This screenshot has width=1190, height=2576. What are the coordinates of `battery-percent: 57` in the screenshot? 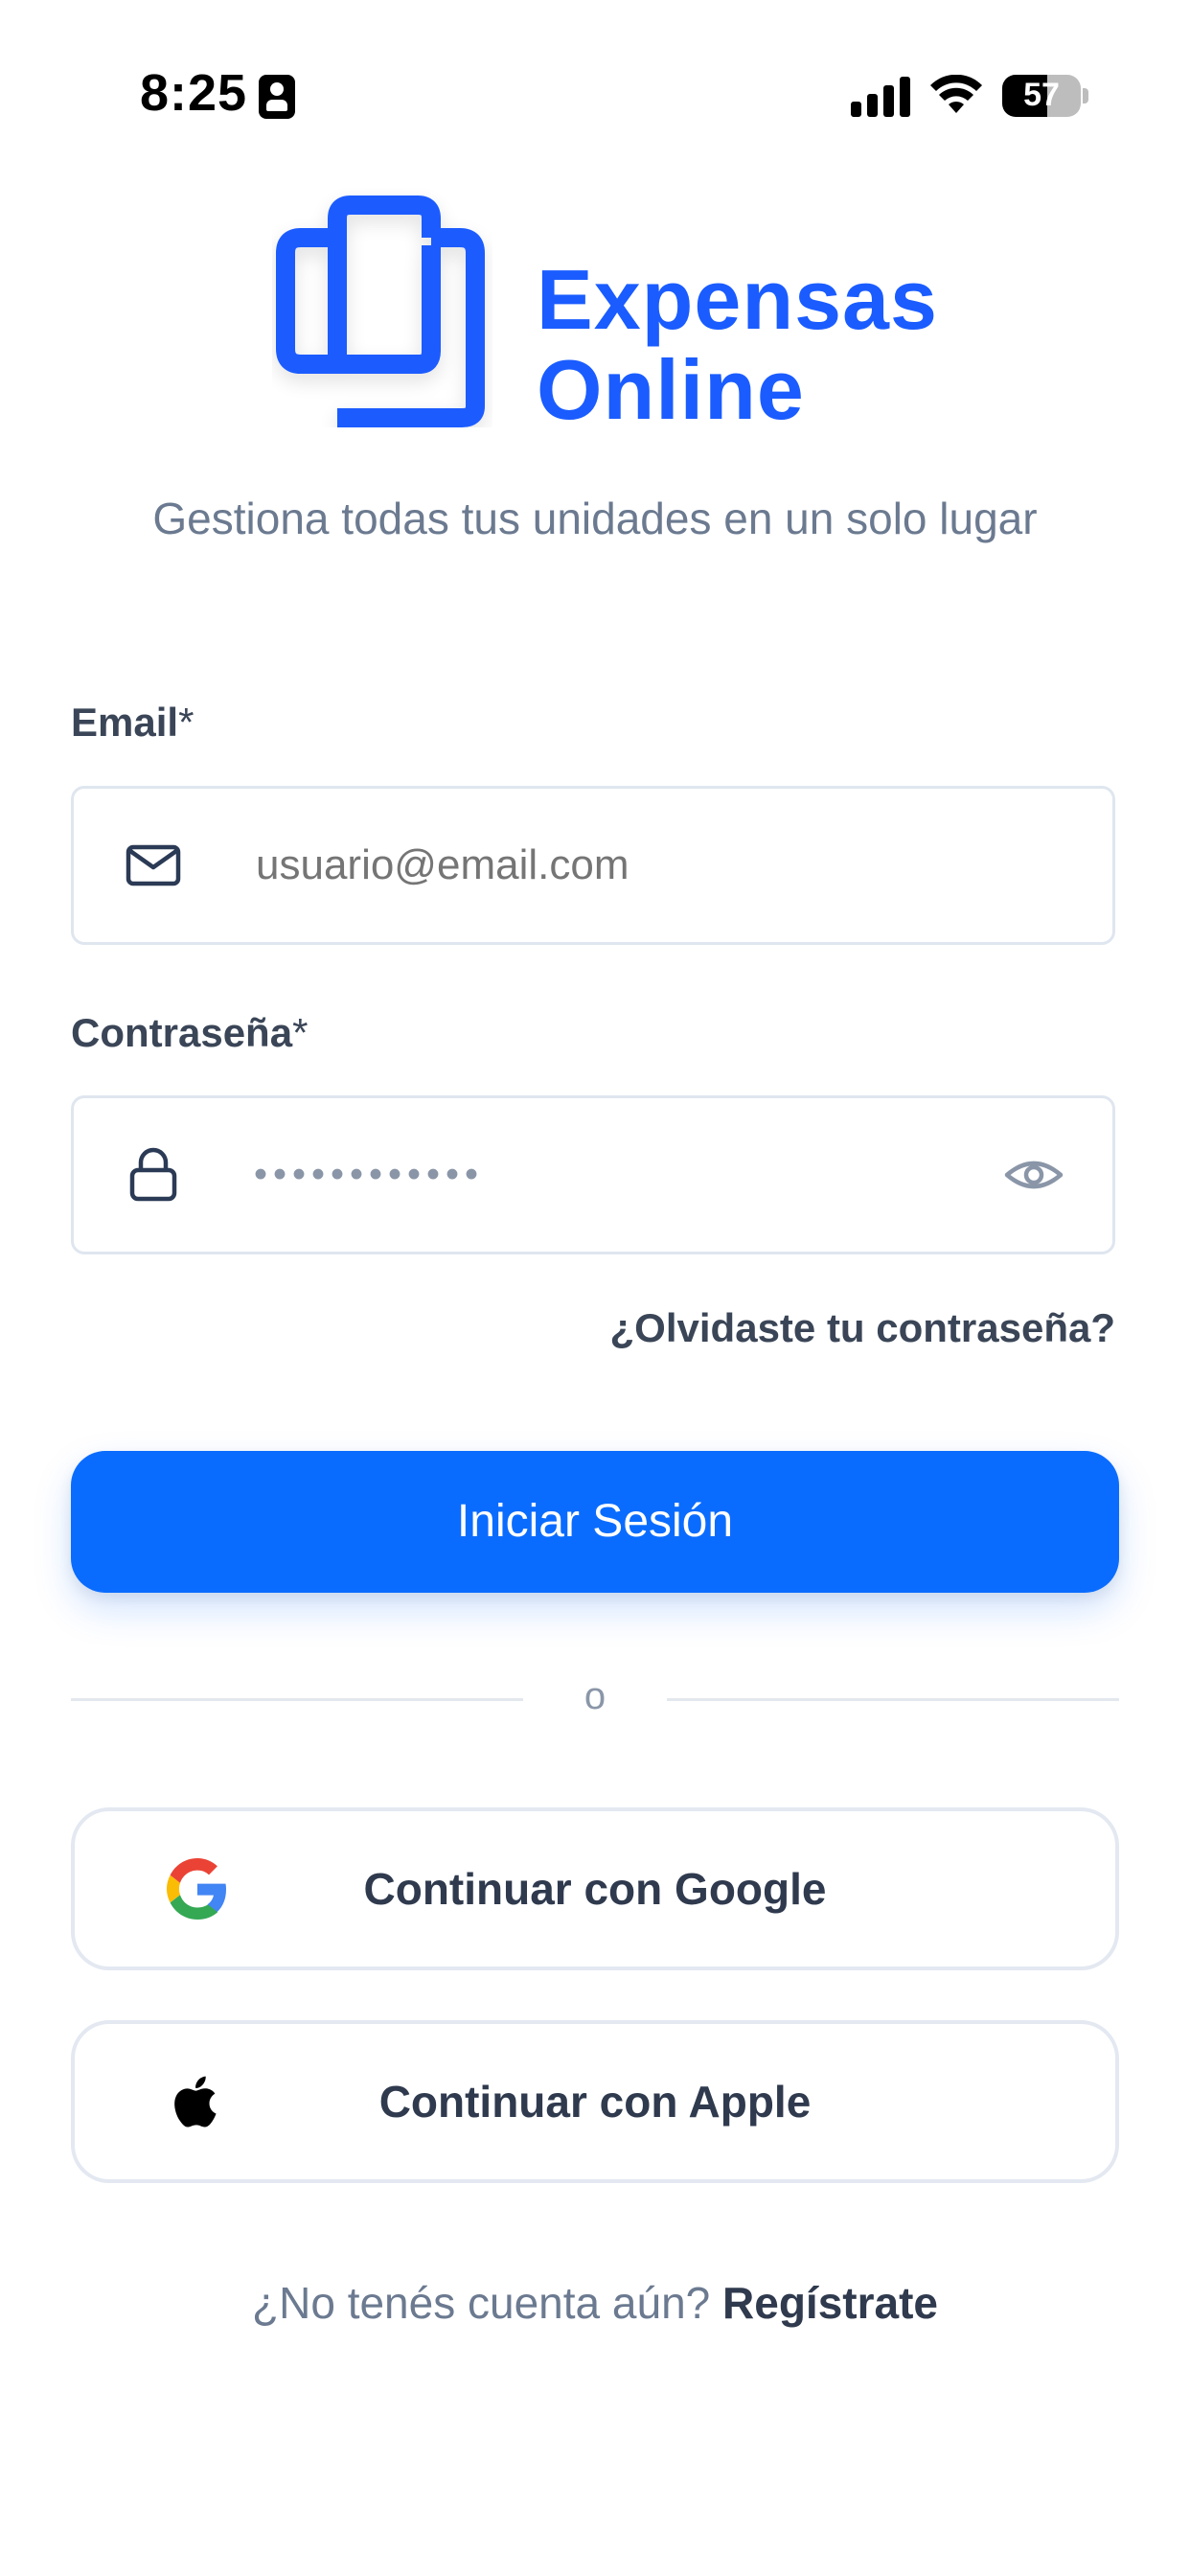 It's located at (1041, 95).